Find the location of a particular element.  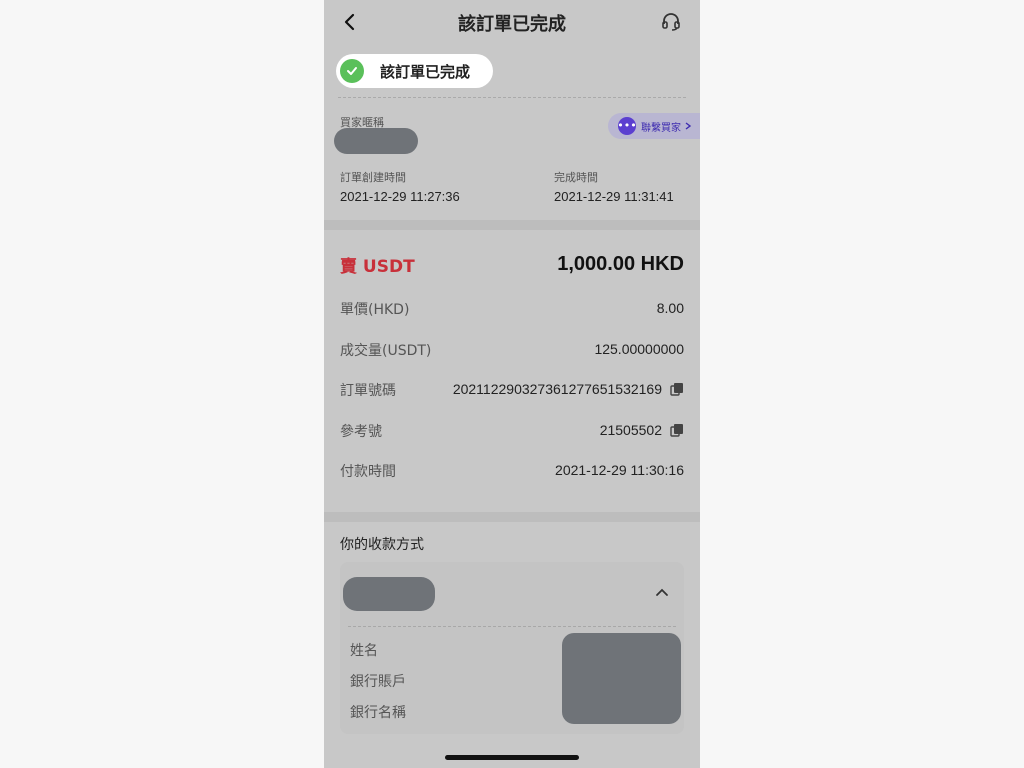

headset-icon is located at coordinates (671, 22).